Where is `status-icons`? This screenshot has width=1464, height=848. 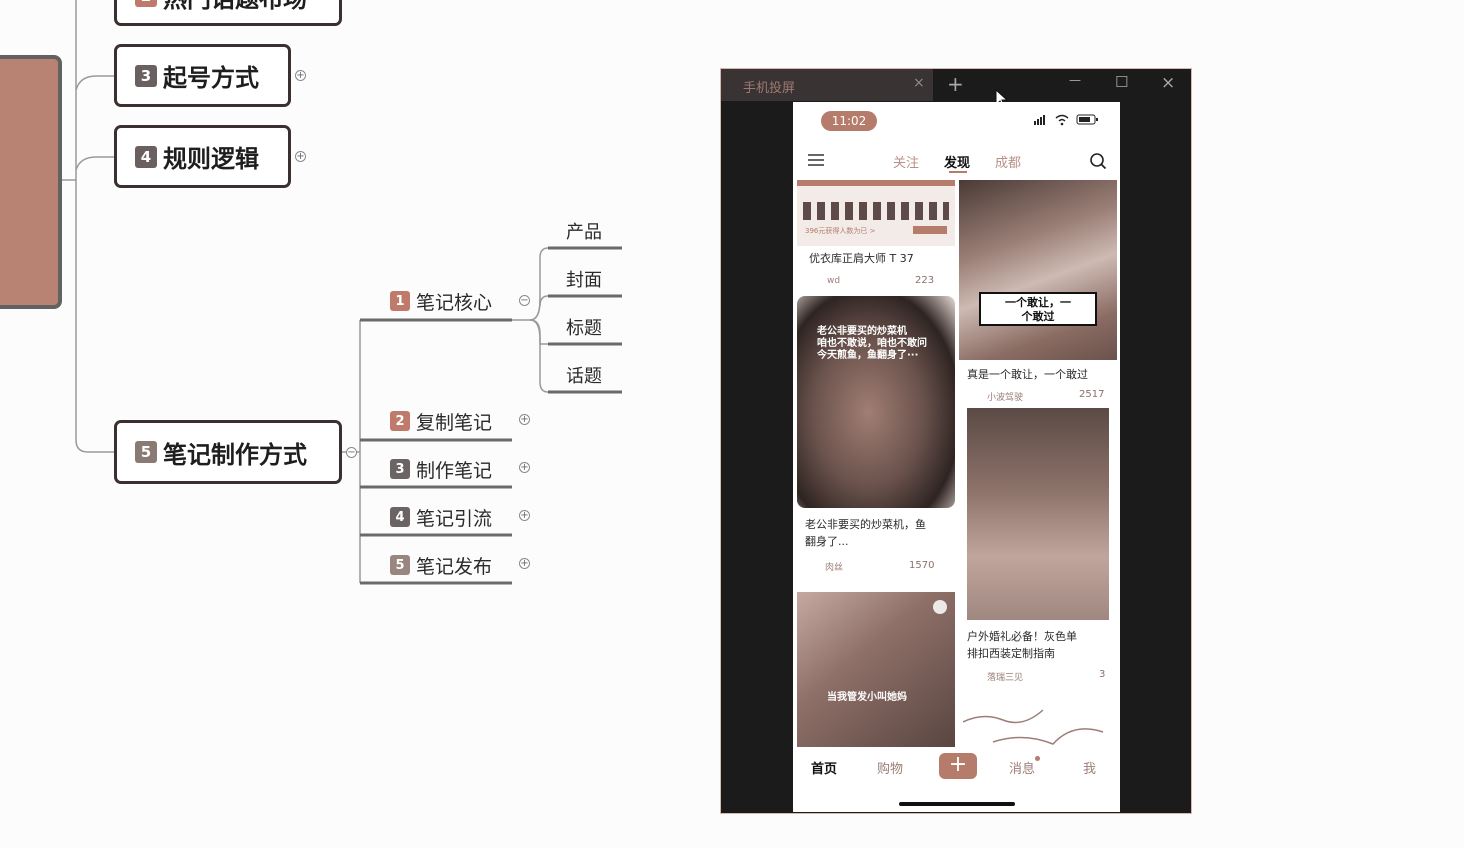
status-icons is located at coordinates (1067, 121).